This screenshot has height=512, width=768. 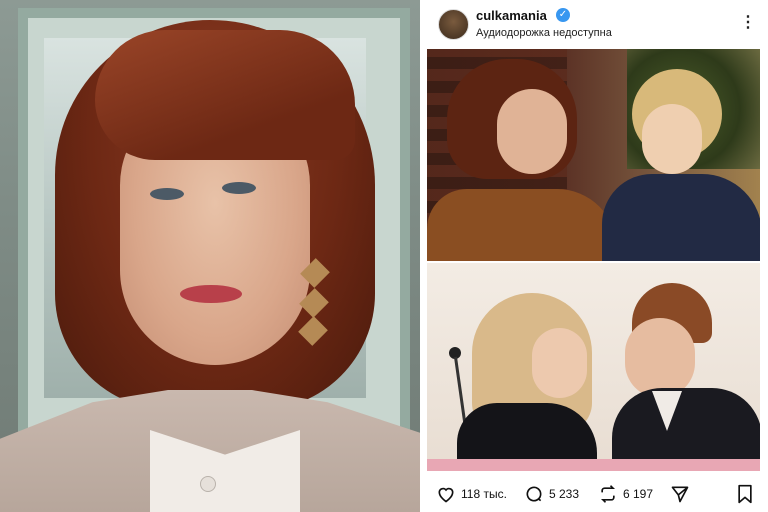 What do you see at coordinates (208, 484) in the screenshot?
I see `shirt-button` at bounding box center [208, 484].